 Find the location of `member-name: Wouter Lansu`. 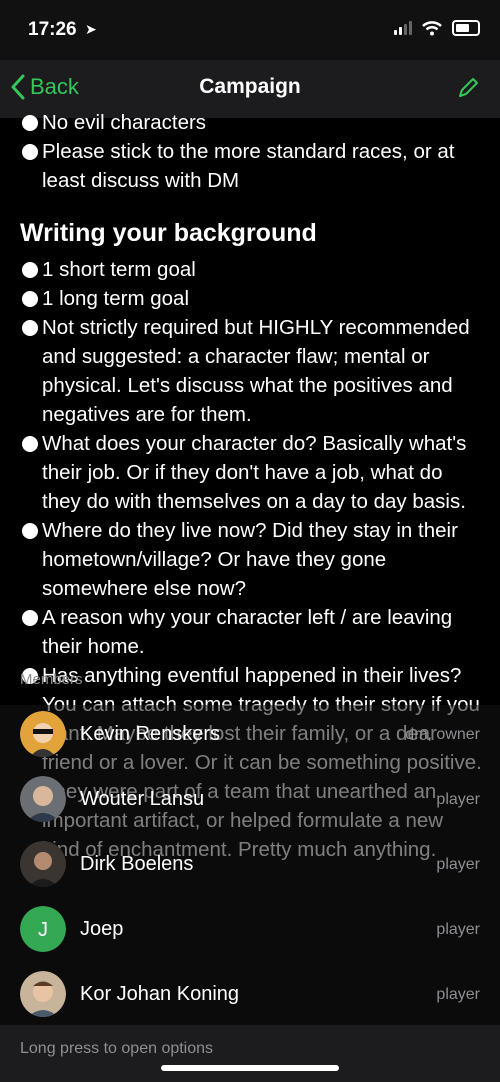

member-name: Wouter Lansu is located at coordinates (142, 799).